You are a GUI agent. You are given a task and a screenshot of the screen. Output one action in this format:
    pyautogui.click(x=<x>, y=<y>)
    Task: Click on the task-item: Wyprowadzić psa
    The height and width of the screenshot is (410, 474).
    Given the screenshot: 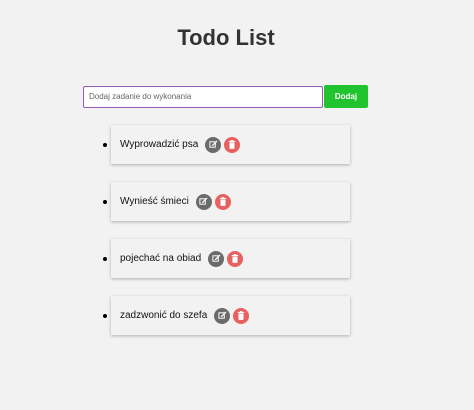 What is the action you would take?
    pyautogui.click(x=226, y=144)
    